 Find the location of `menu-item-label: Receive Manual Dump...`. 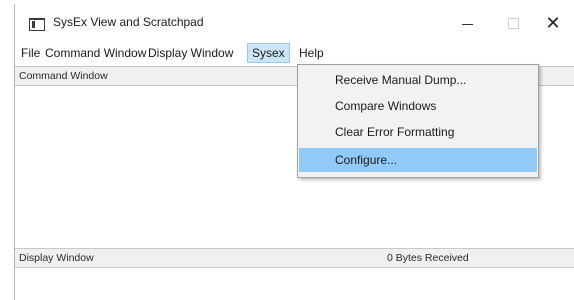

menu-item-label: Receive Manual Dump... is located at coordinates (401, 80).